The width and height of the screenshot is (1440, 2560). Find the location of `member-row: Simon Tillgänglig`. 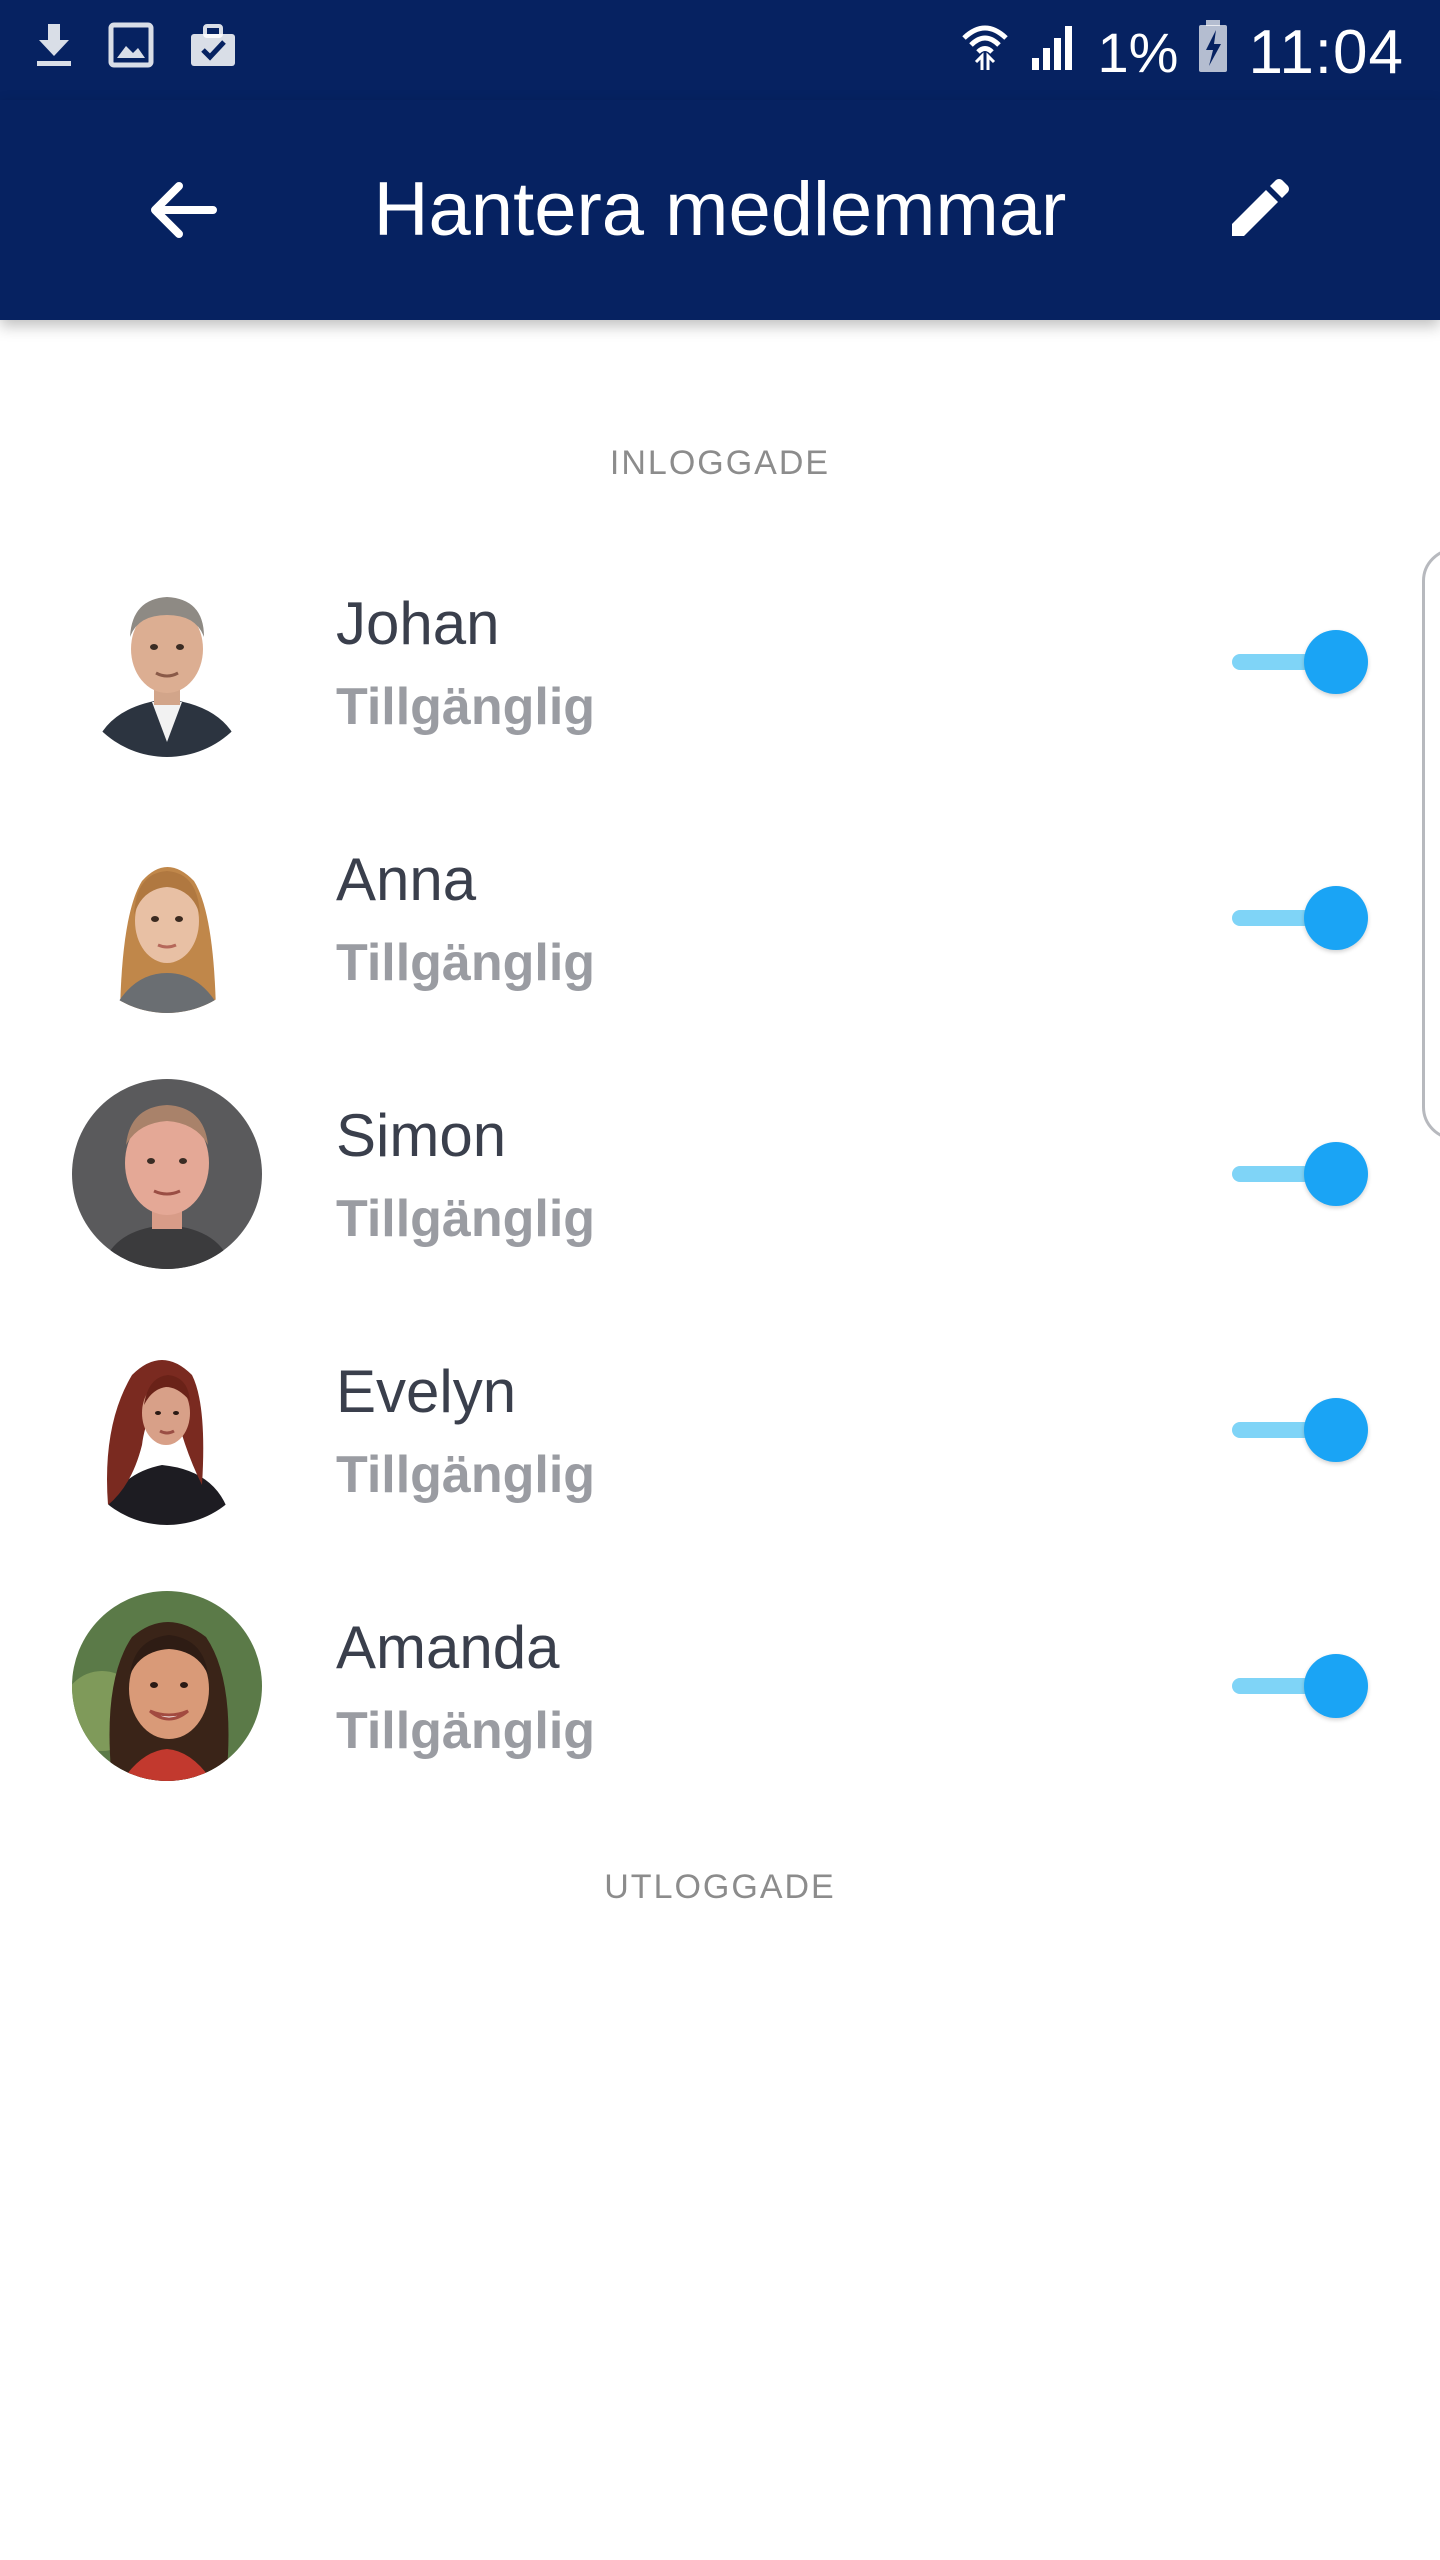

member-row: Simon Tillgänglig is located at coordinates (720, 1174).